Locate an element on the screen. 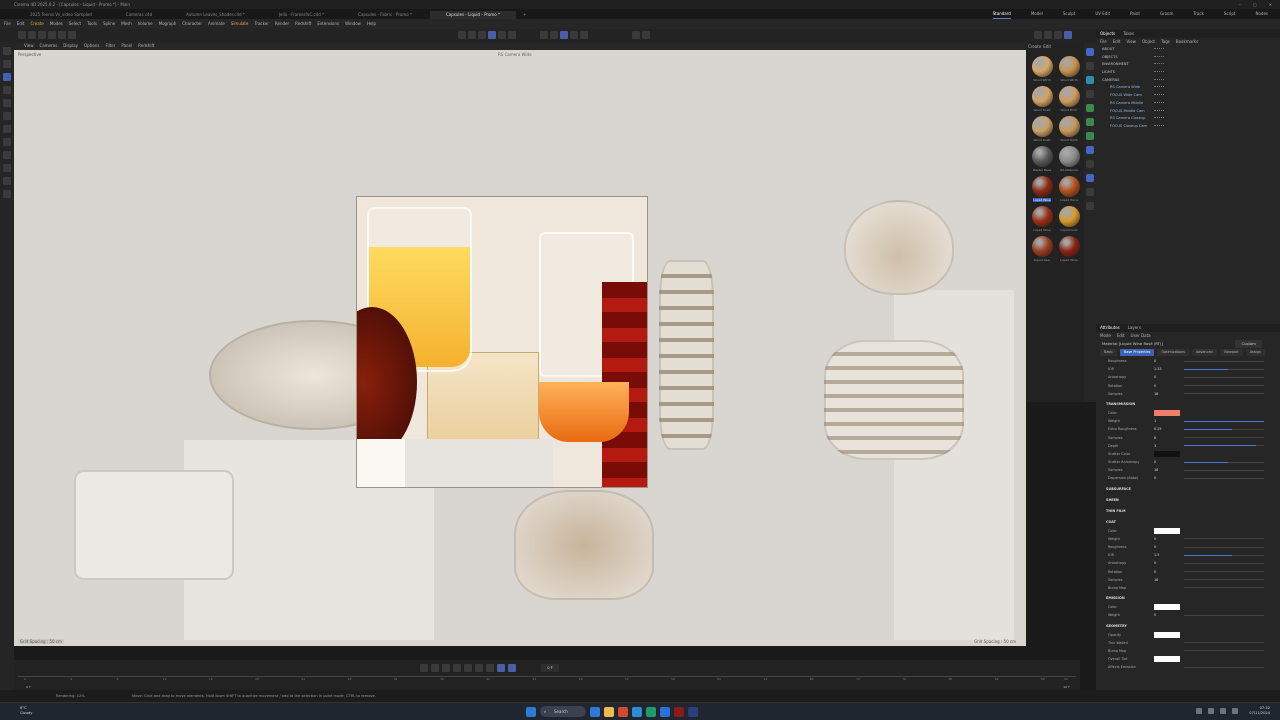  material-swatch: Wood Scatt is located at coordinates (1042, 100).